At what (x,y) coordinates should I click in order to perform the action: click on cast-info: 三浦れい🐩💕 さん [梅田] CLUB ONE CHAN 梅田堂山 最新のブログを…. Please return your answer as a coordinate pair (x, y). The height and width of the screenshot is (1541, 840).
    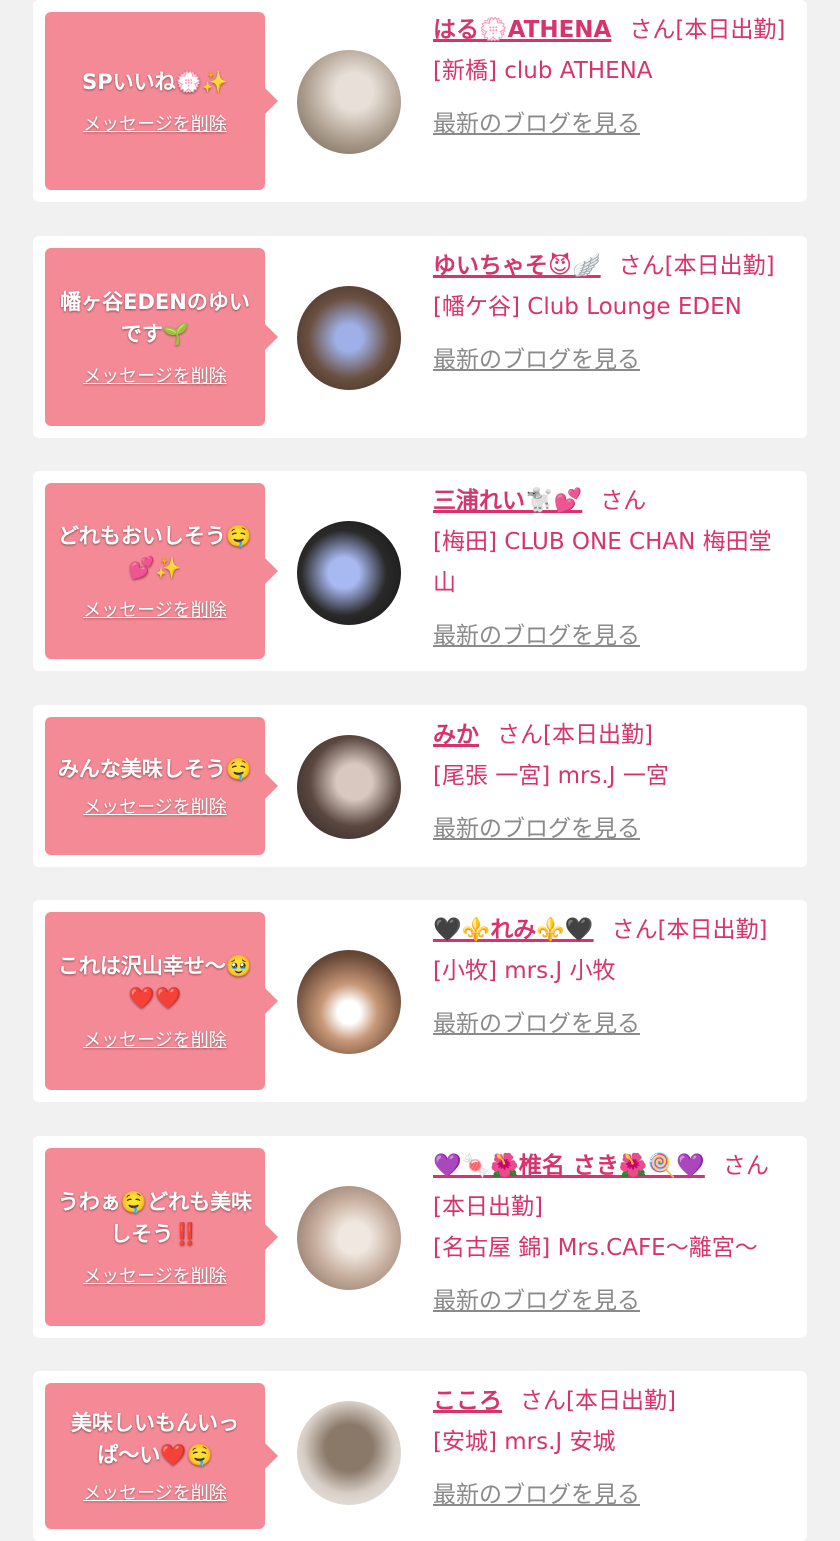
    Looking at the image, I should click on (613, 569).